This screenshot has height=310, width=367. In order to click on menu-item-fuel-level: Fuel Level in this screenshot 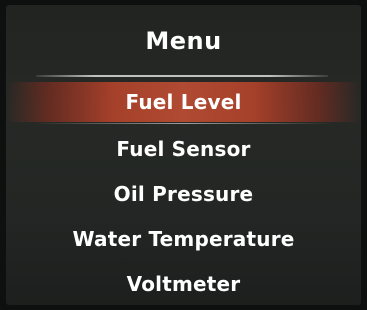, I will do `click(183, 103)`.